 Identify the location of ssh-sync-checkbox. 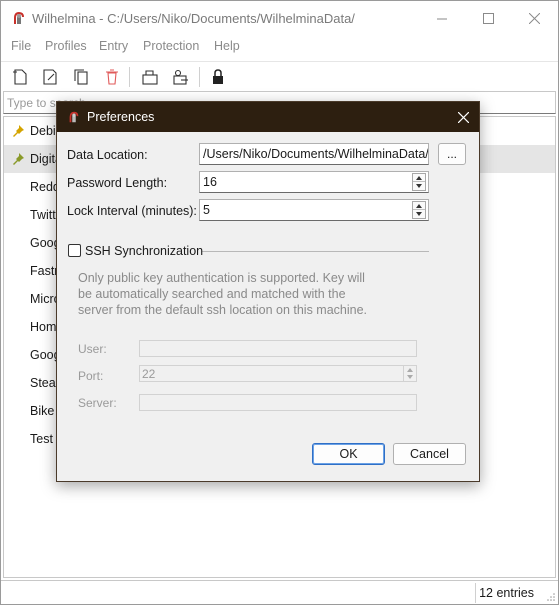
(74, 250).